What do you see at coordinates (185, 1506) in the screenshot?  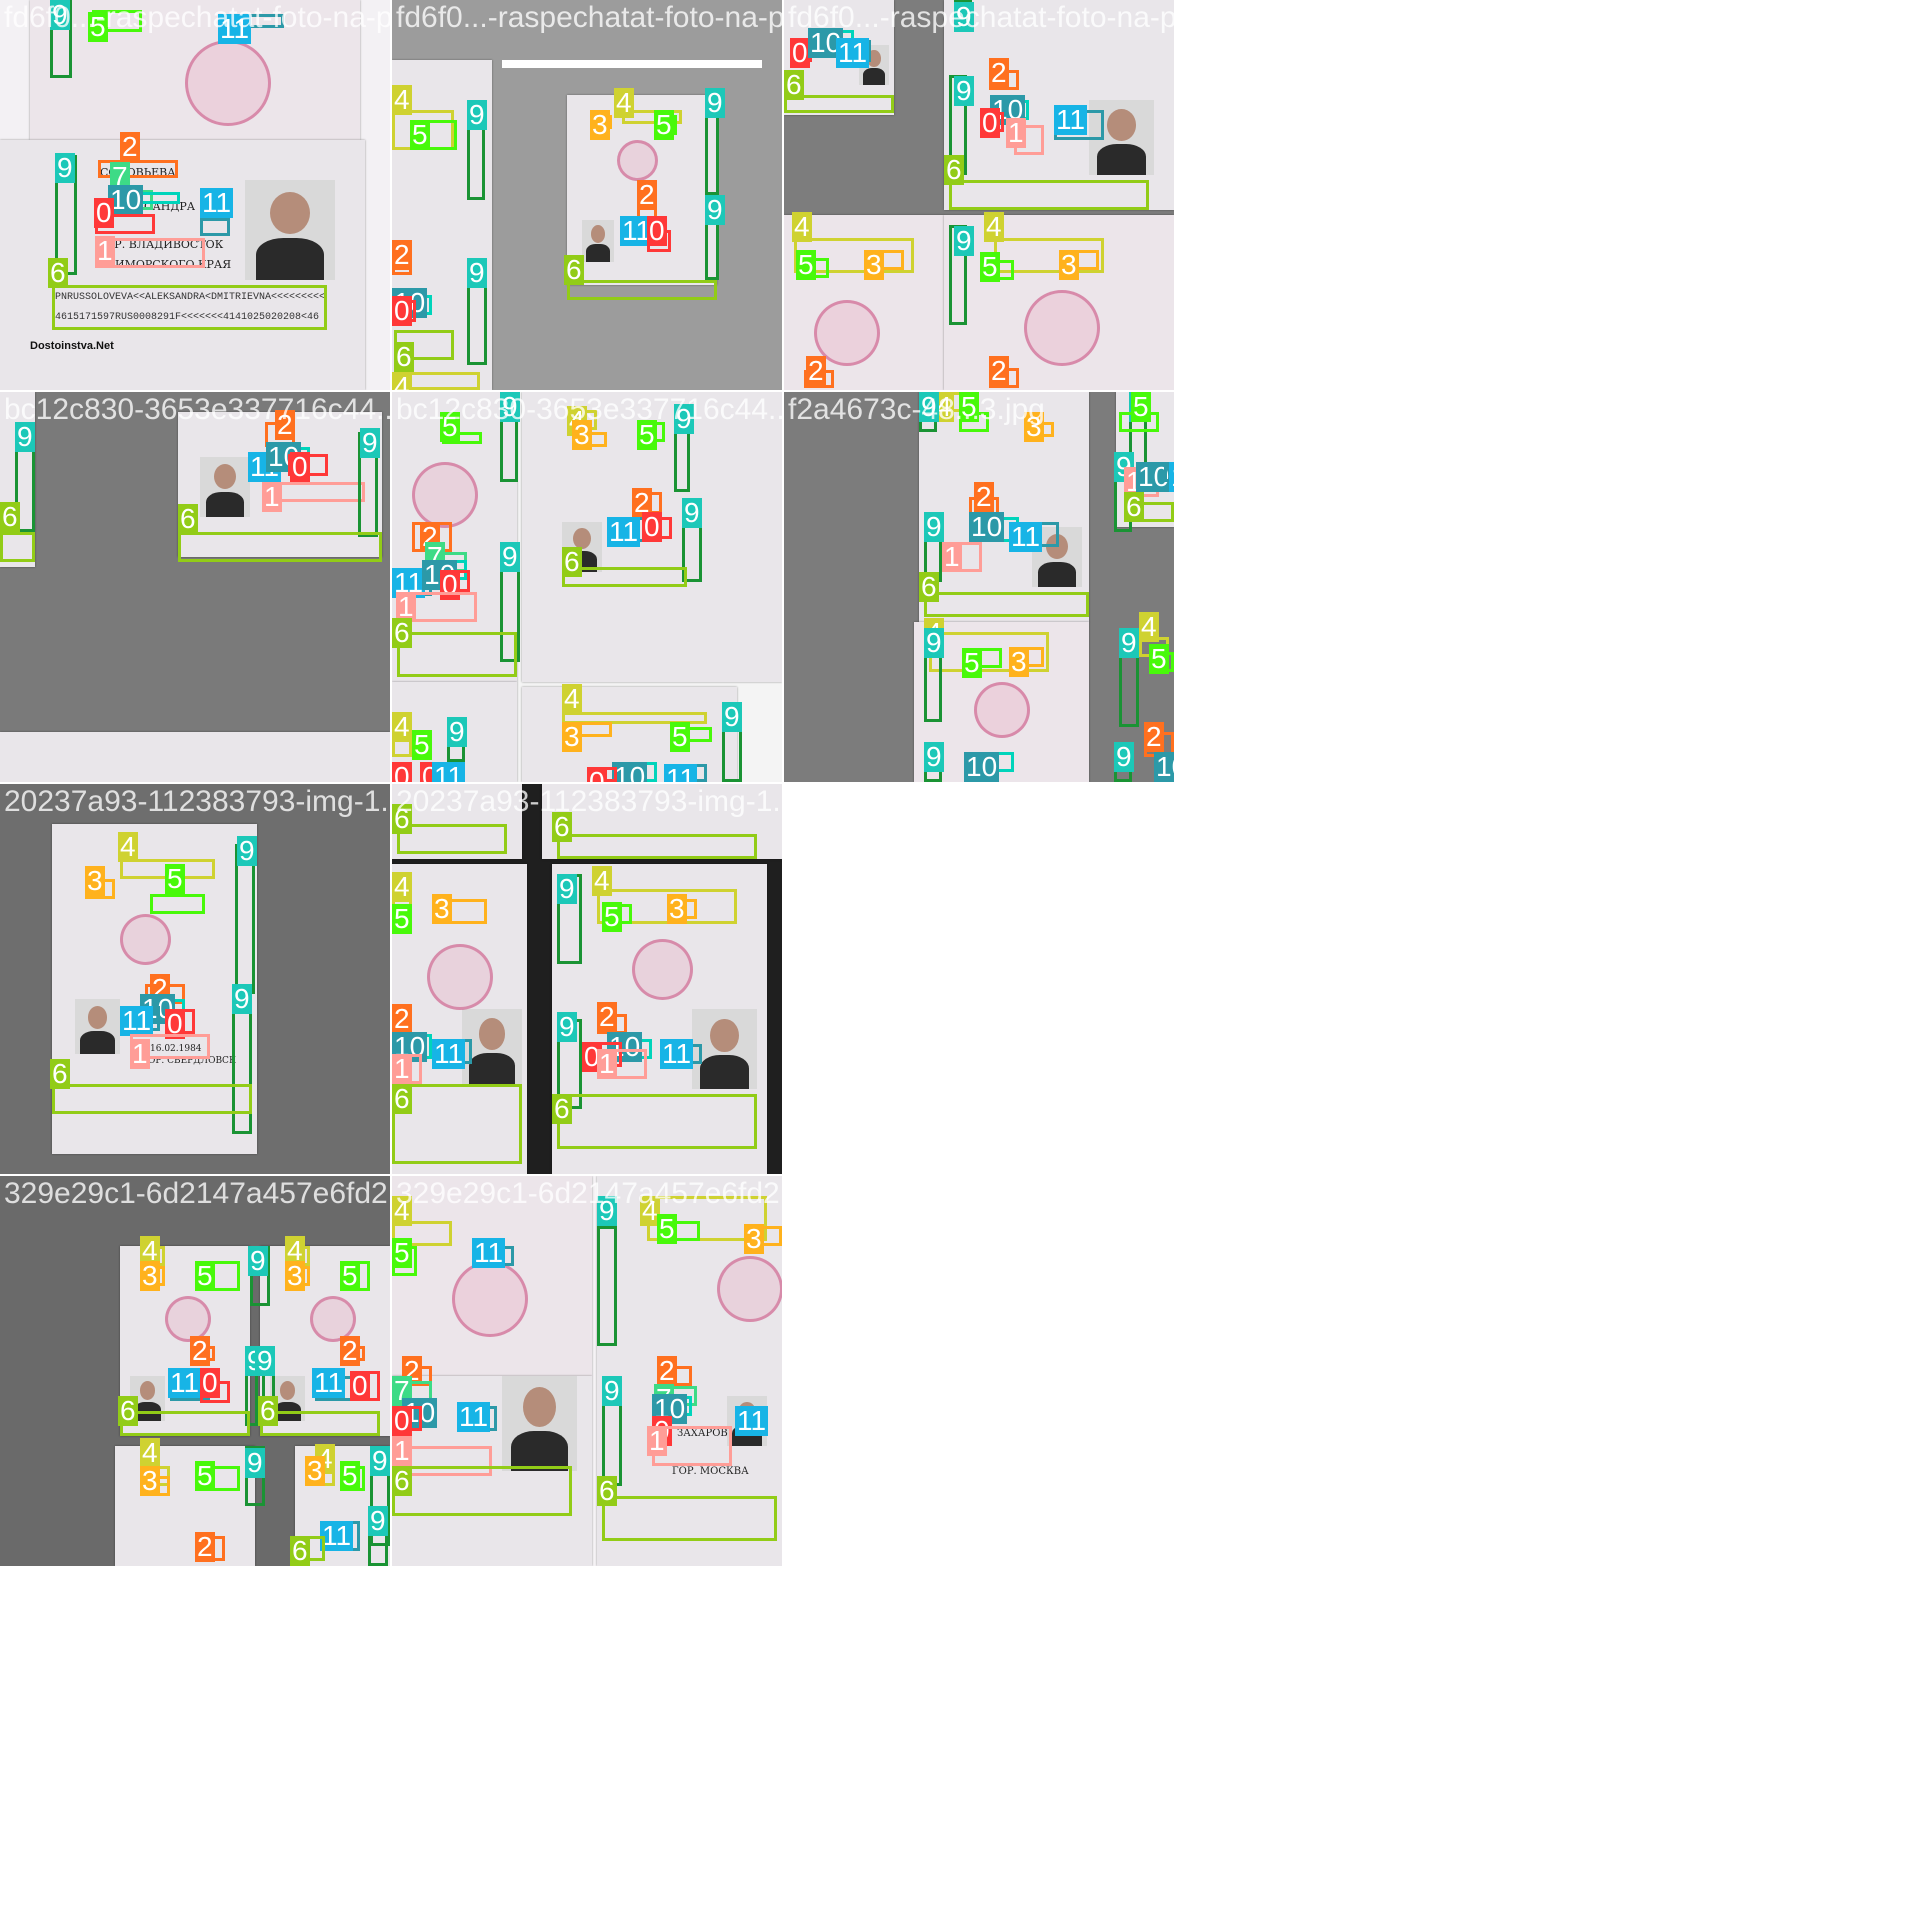 I see `passport-page-c` at bounding box center [185, 1506].